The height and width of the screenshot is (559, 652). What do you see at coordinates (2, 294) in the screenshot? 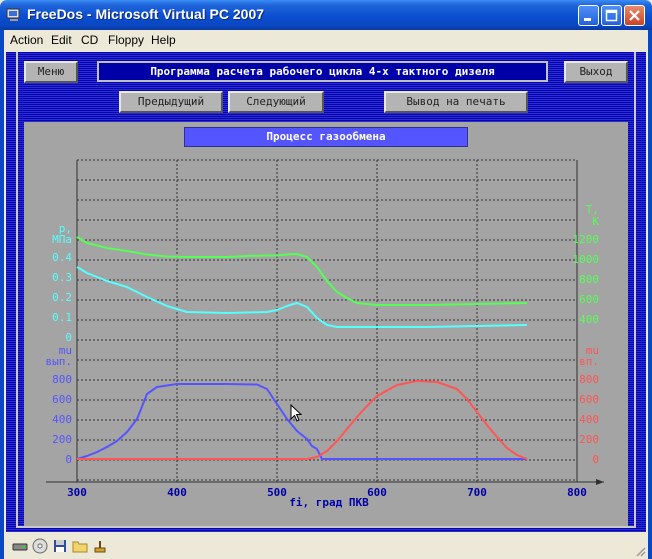
I see `window-border-left` at bounding box center [2, 294].